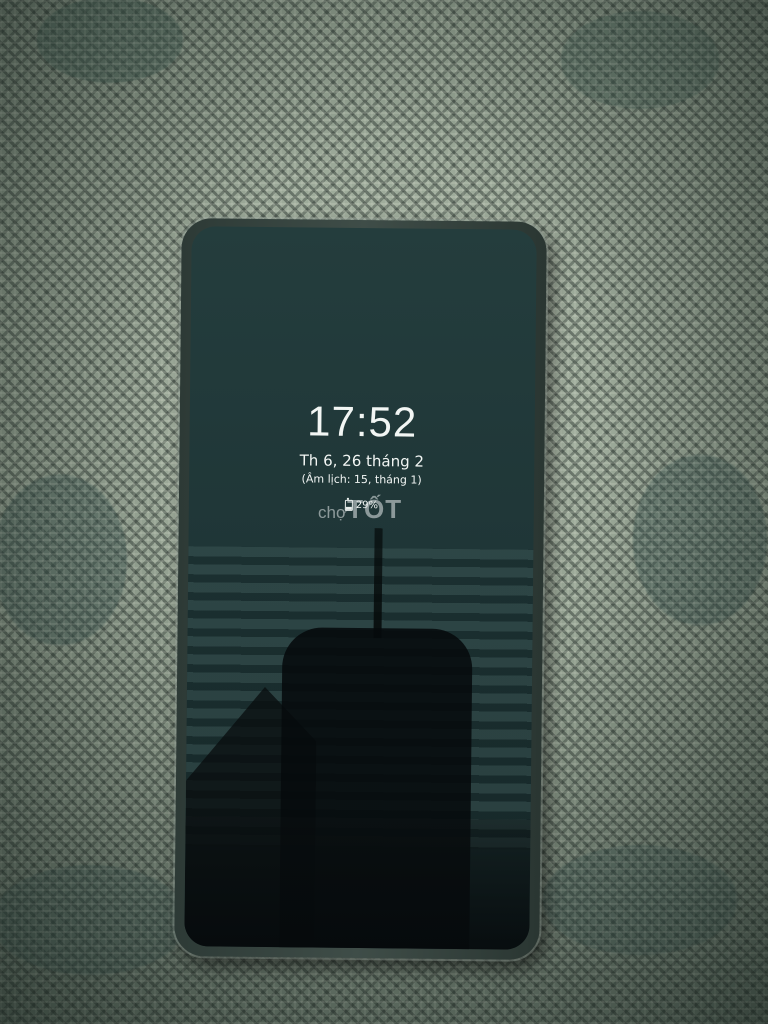 The image size is (768, 1024). I want to click on lockscreen-date: Th 6, 26 tháng 2, so click(362, 461).